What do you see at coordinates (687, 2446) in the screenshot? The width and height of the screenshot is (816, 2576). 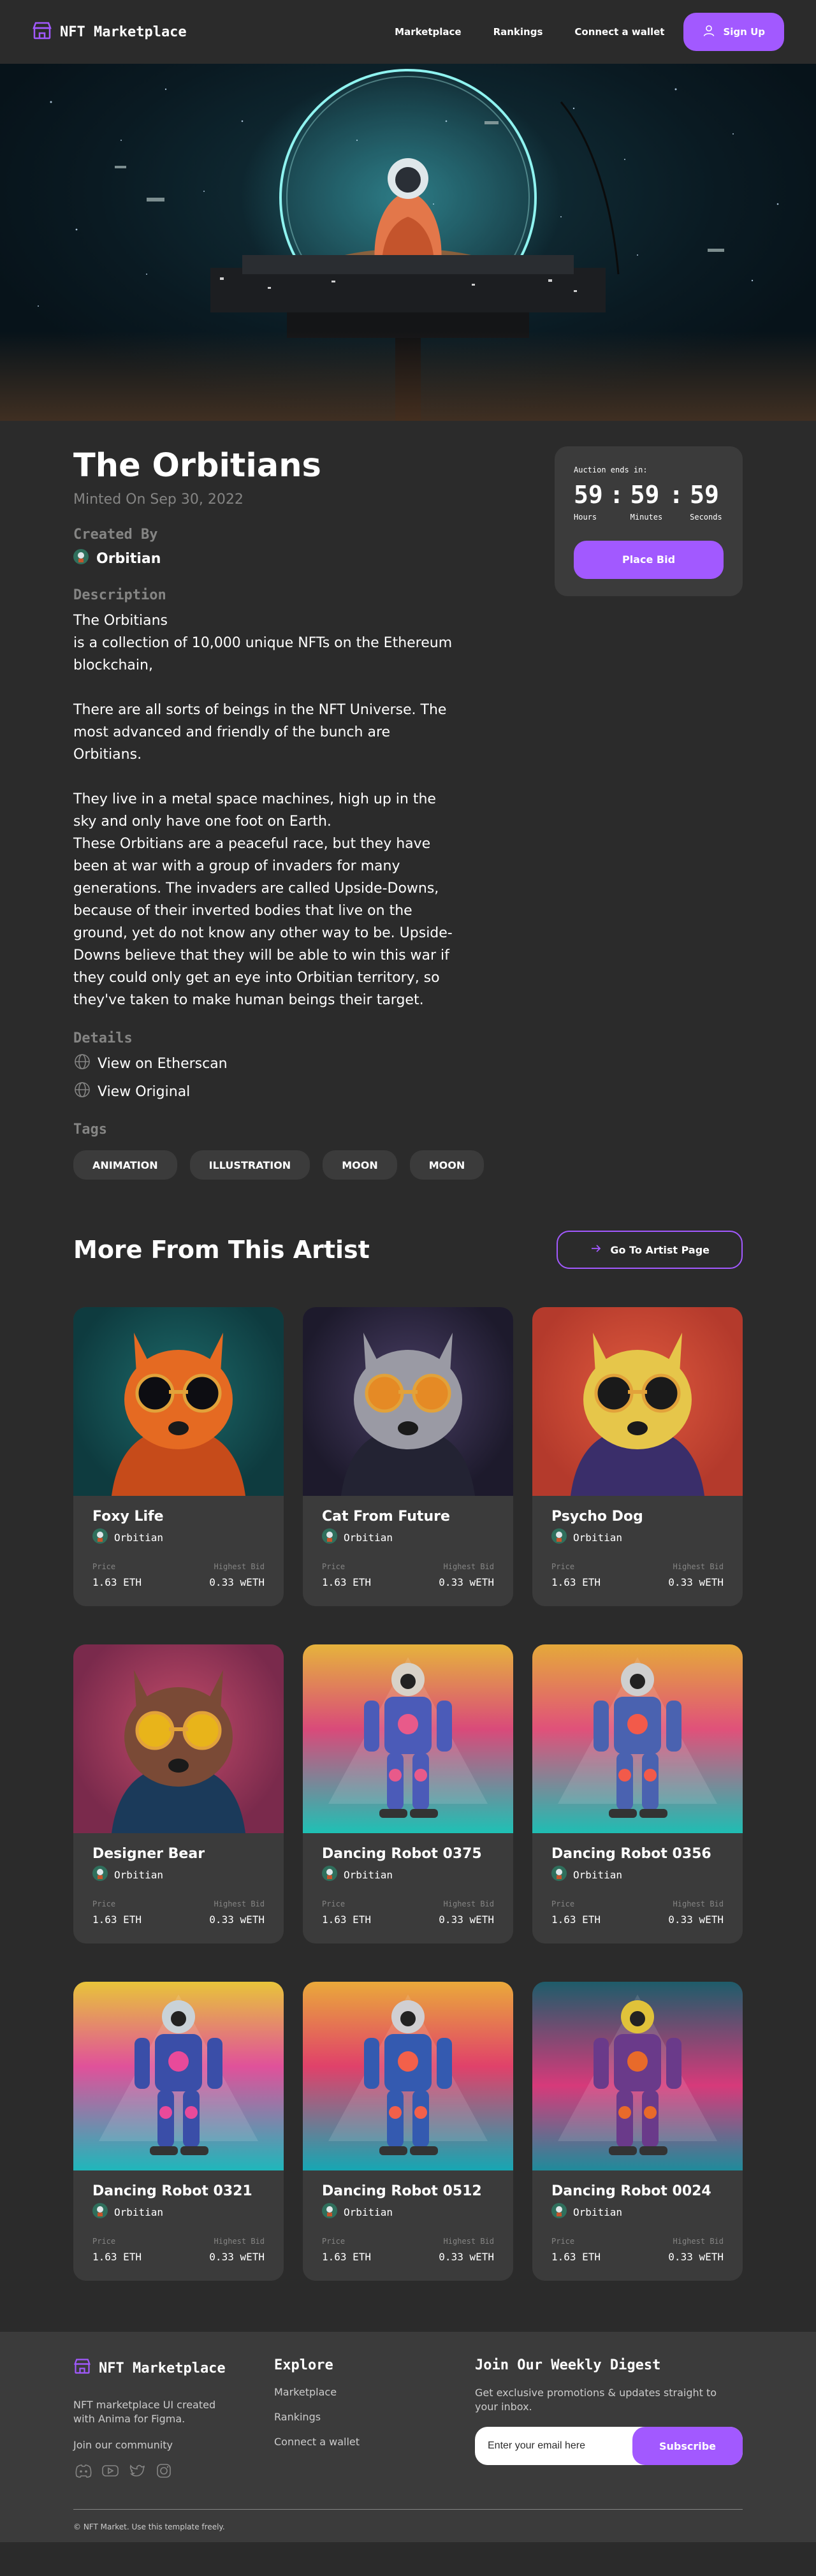 I see `subscribe-button: Subscribe` at bounding box center [687, 2446].